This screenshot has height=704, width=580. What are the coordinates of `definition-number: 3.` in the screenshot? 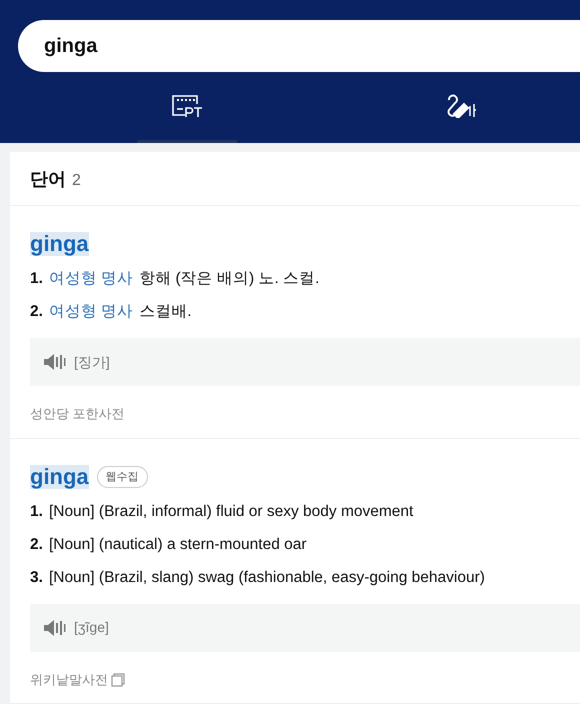 It's located at (36, 577).